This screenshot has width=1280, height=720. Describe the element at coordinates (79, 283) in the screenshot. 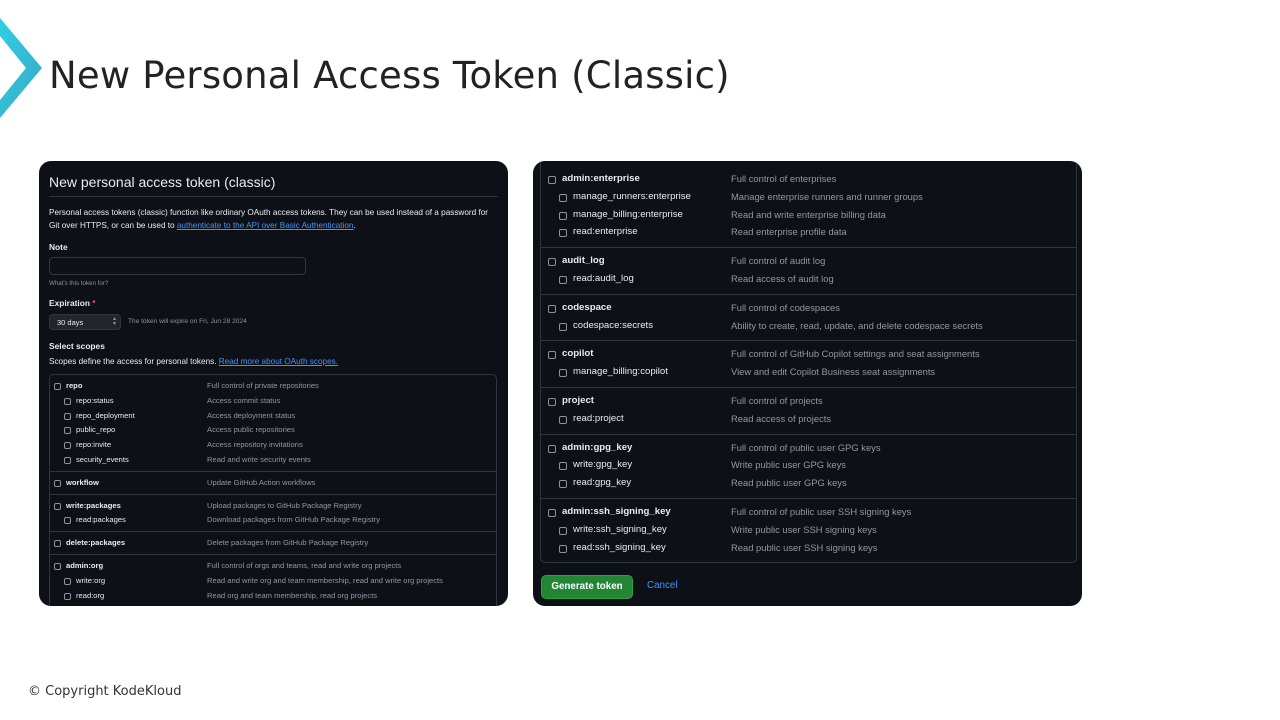

I see `note-hint: What's this token for?` at that location.